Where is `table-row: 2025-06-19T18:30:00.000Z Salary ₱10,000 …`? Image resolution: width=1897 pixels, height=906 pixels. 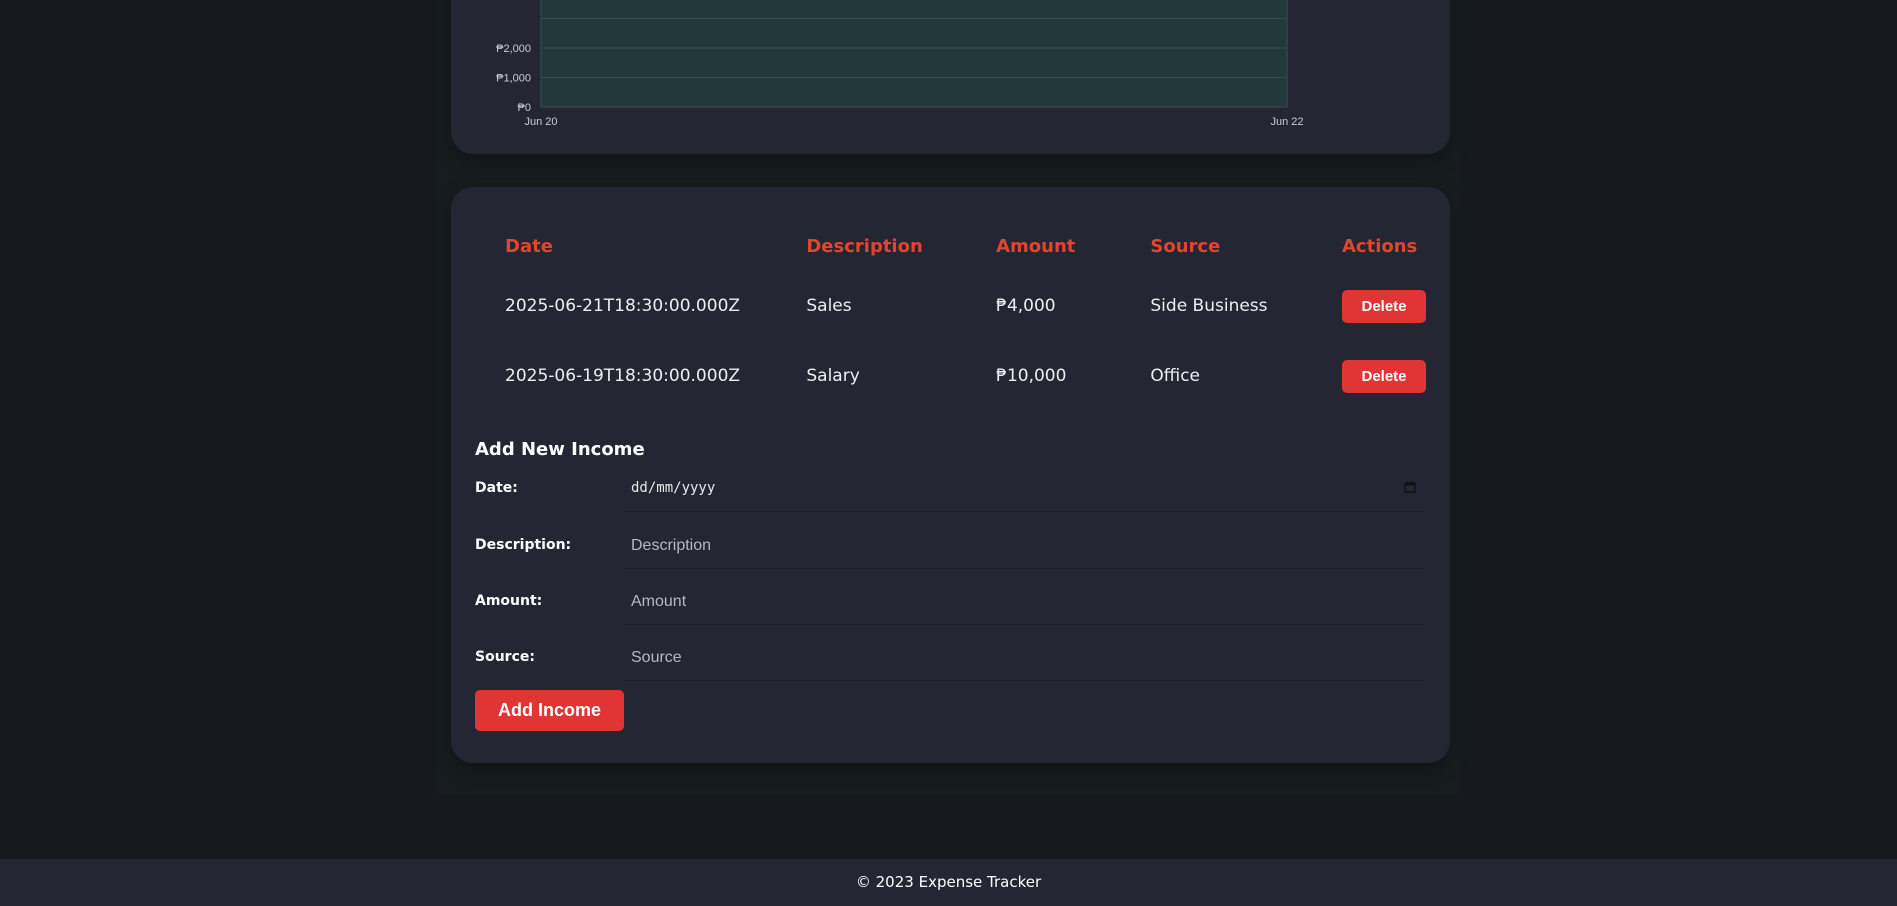
table-row: 2025-06-19T18:30:00.000Z Salary ₱10,000 … is located at coordinates (950, 376).